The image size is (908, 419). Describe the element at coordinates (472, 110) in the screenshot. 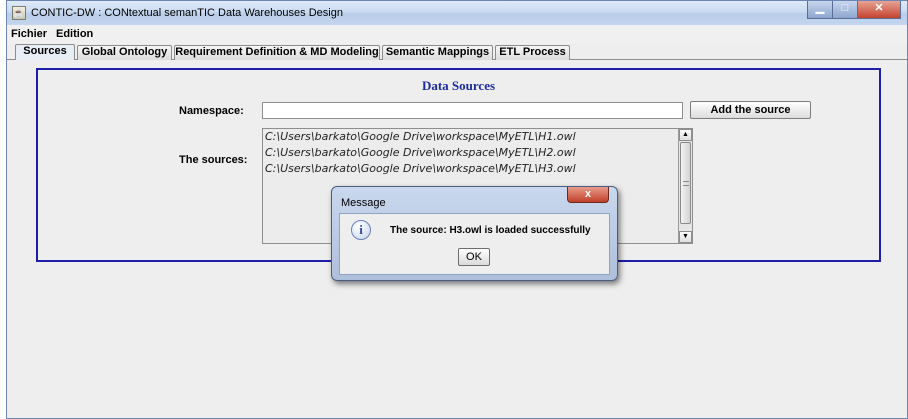

I see `namespace-input` at that location.